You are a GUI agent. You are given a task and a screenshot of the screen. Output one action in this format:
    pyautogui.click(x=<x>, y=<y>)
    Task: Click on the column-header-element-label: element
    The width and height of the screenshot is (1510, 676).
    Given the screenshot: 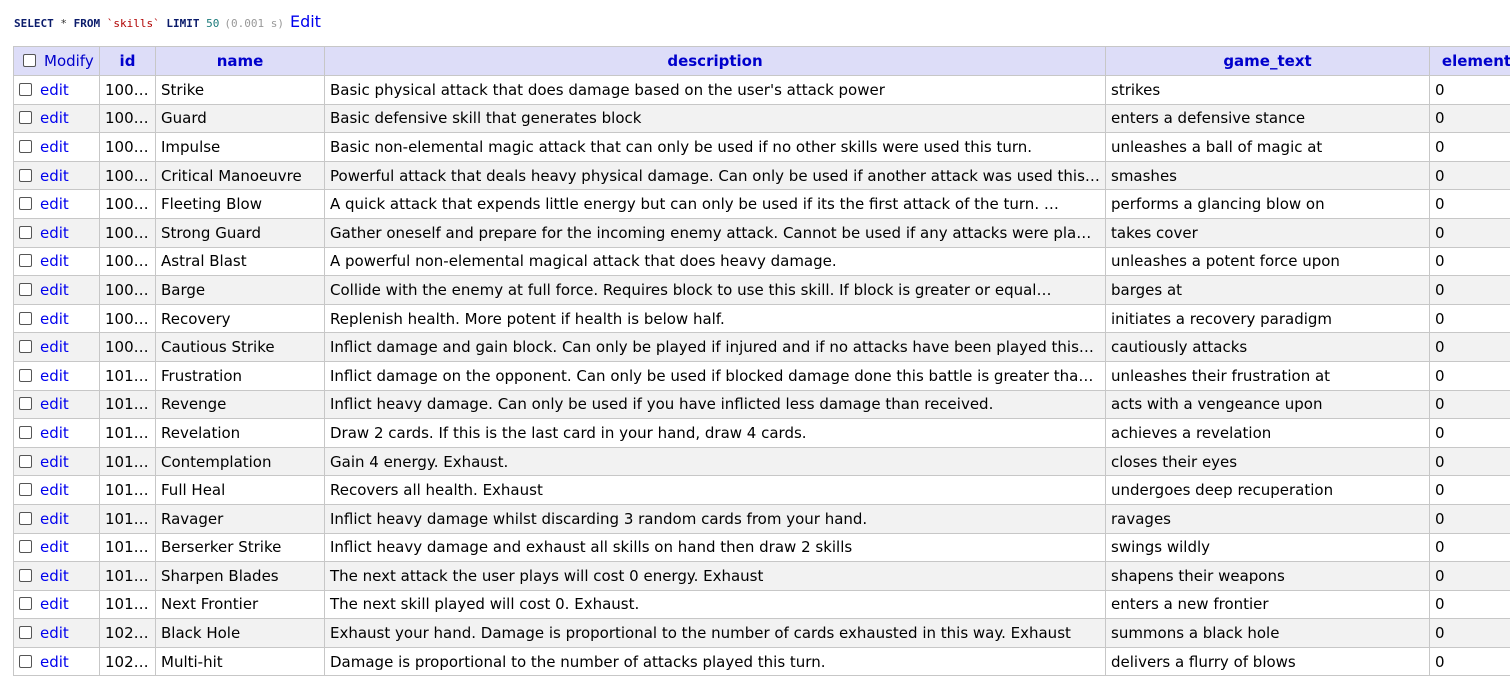 What is the action you would take?
    pyautogui.click(x=1476, y=61)
    